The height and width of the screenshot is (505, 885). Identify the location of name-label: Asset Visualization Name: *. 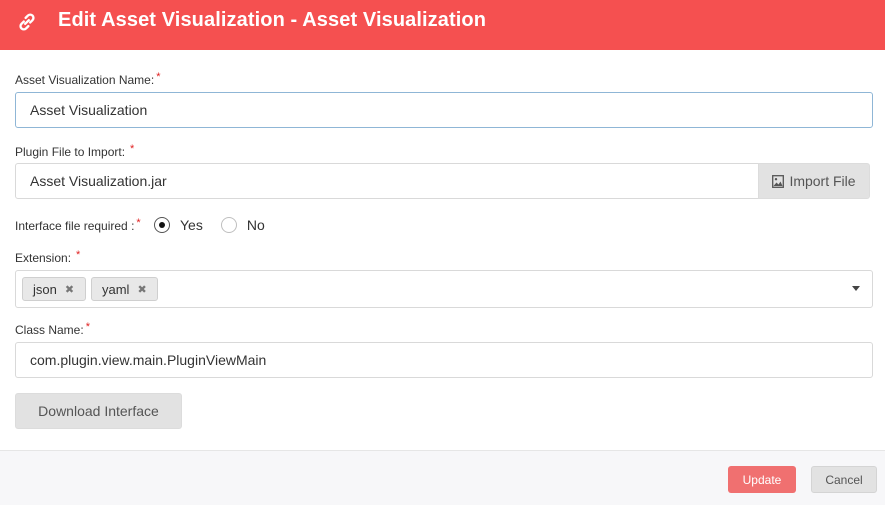
(88, 79).